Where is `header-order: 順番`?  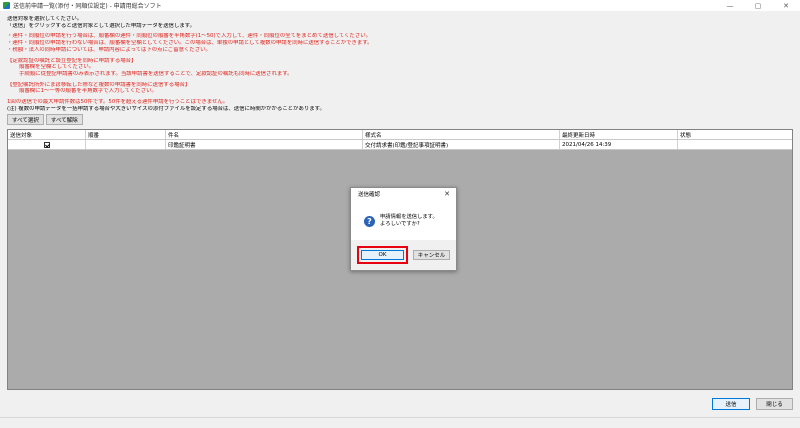
header-order: 順番 is located at coordinates (126, 134).